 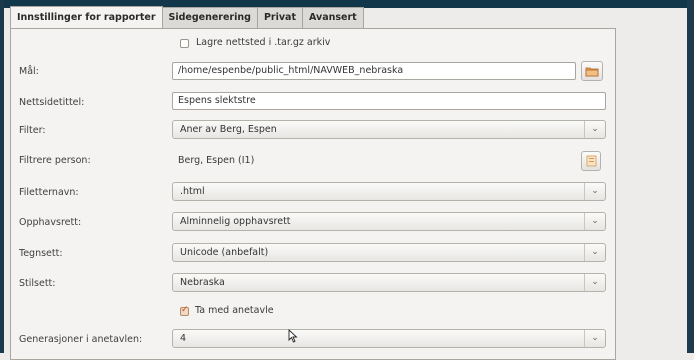 I want to click on ancestor-tree-checkbox, so click(x=184, y=310).